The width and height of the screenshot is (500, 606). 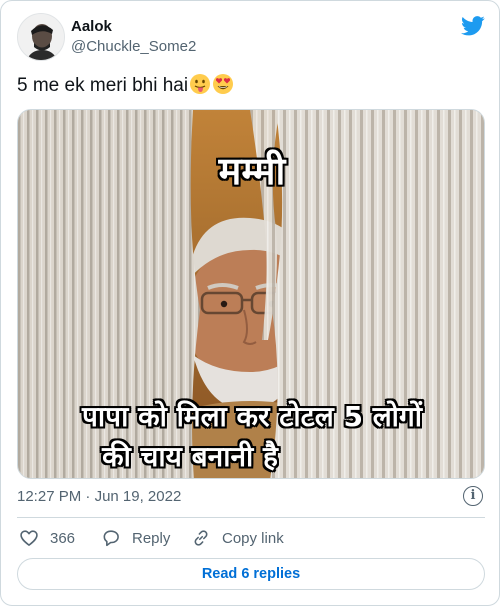 What do you see at coordinates (201, 538) in the screenshot?
I see `link-icon` at bounding box center [201, 538].